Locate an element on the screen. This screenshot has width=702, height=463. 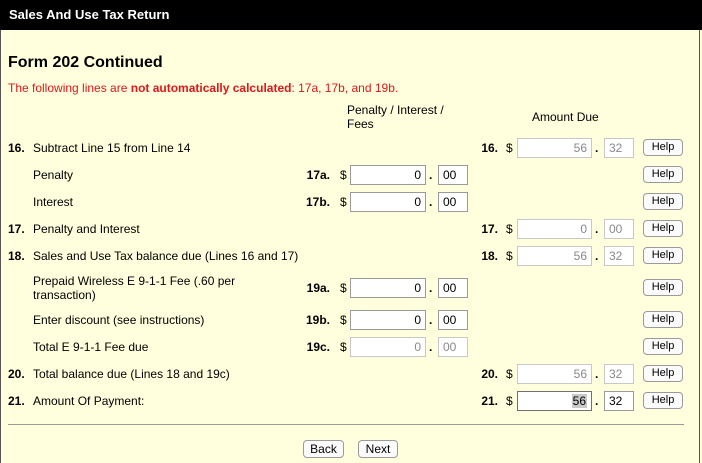
line-20-help-button: Help is located at coordinates (663, 373).